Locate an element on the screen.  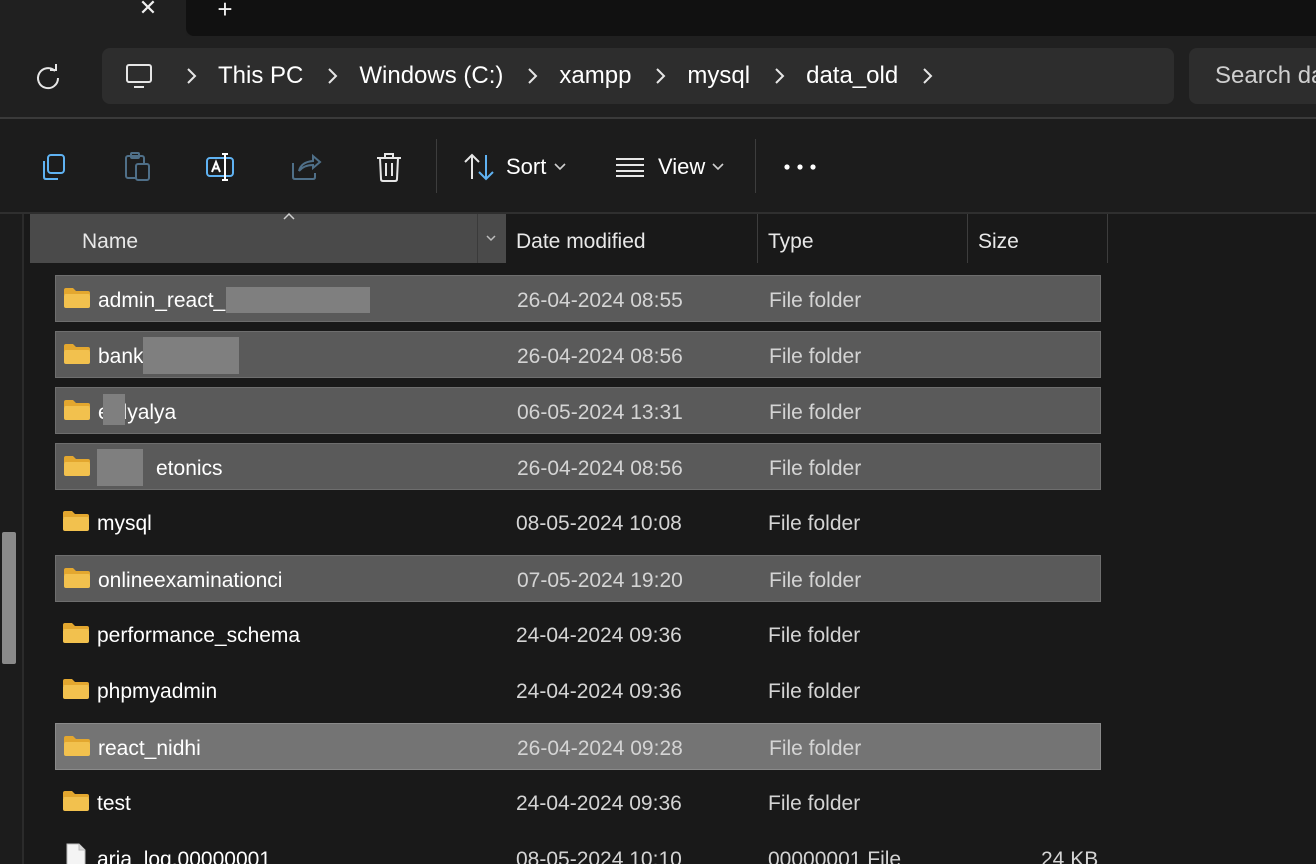
column-name-dropdown is located at coordinates (491, 238).